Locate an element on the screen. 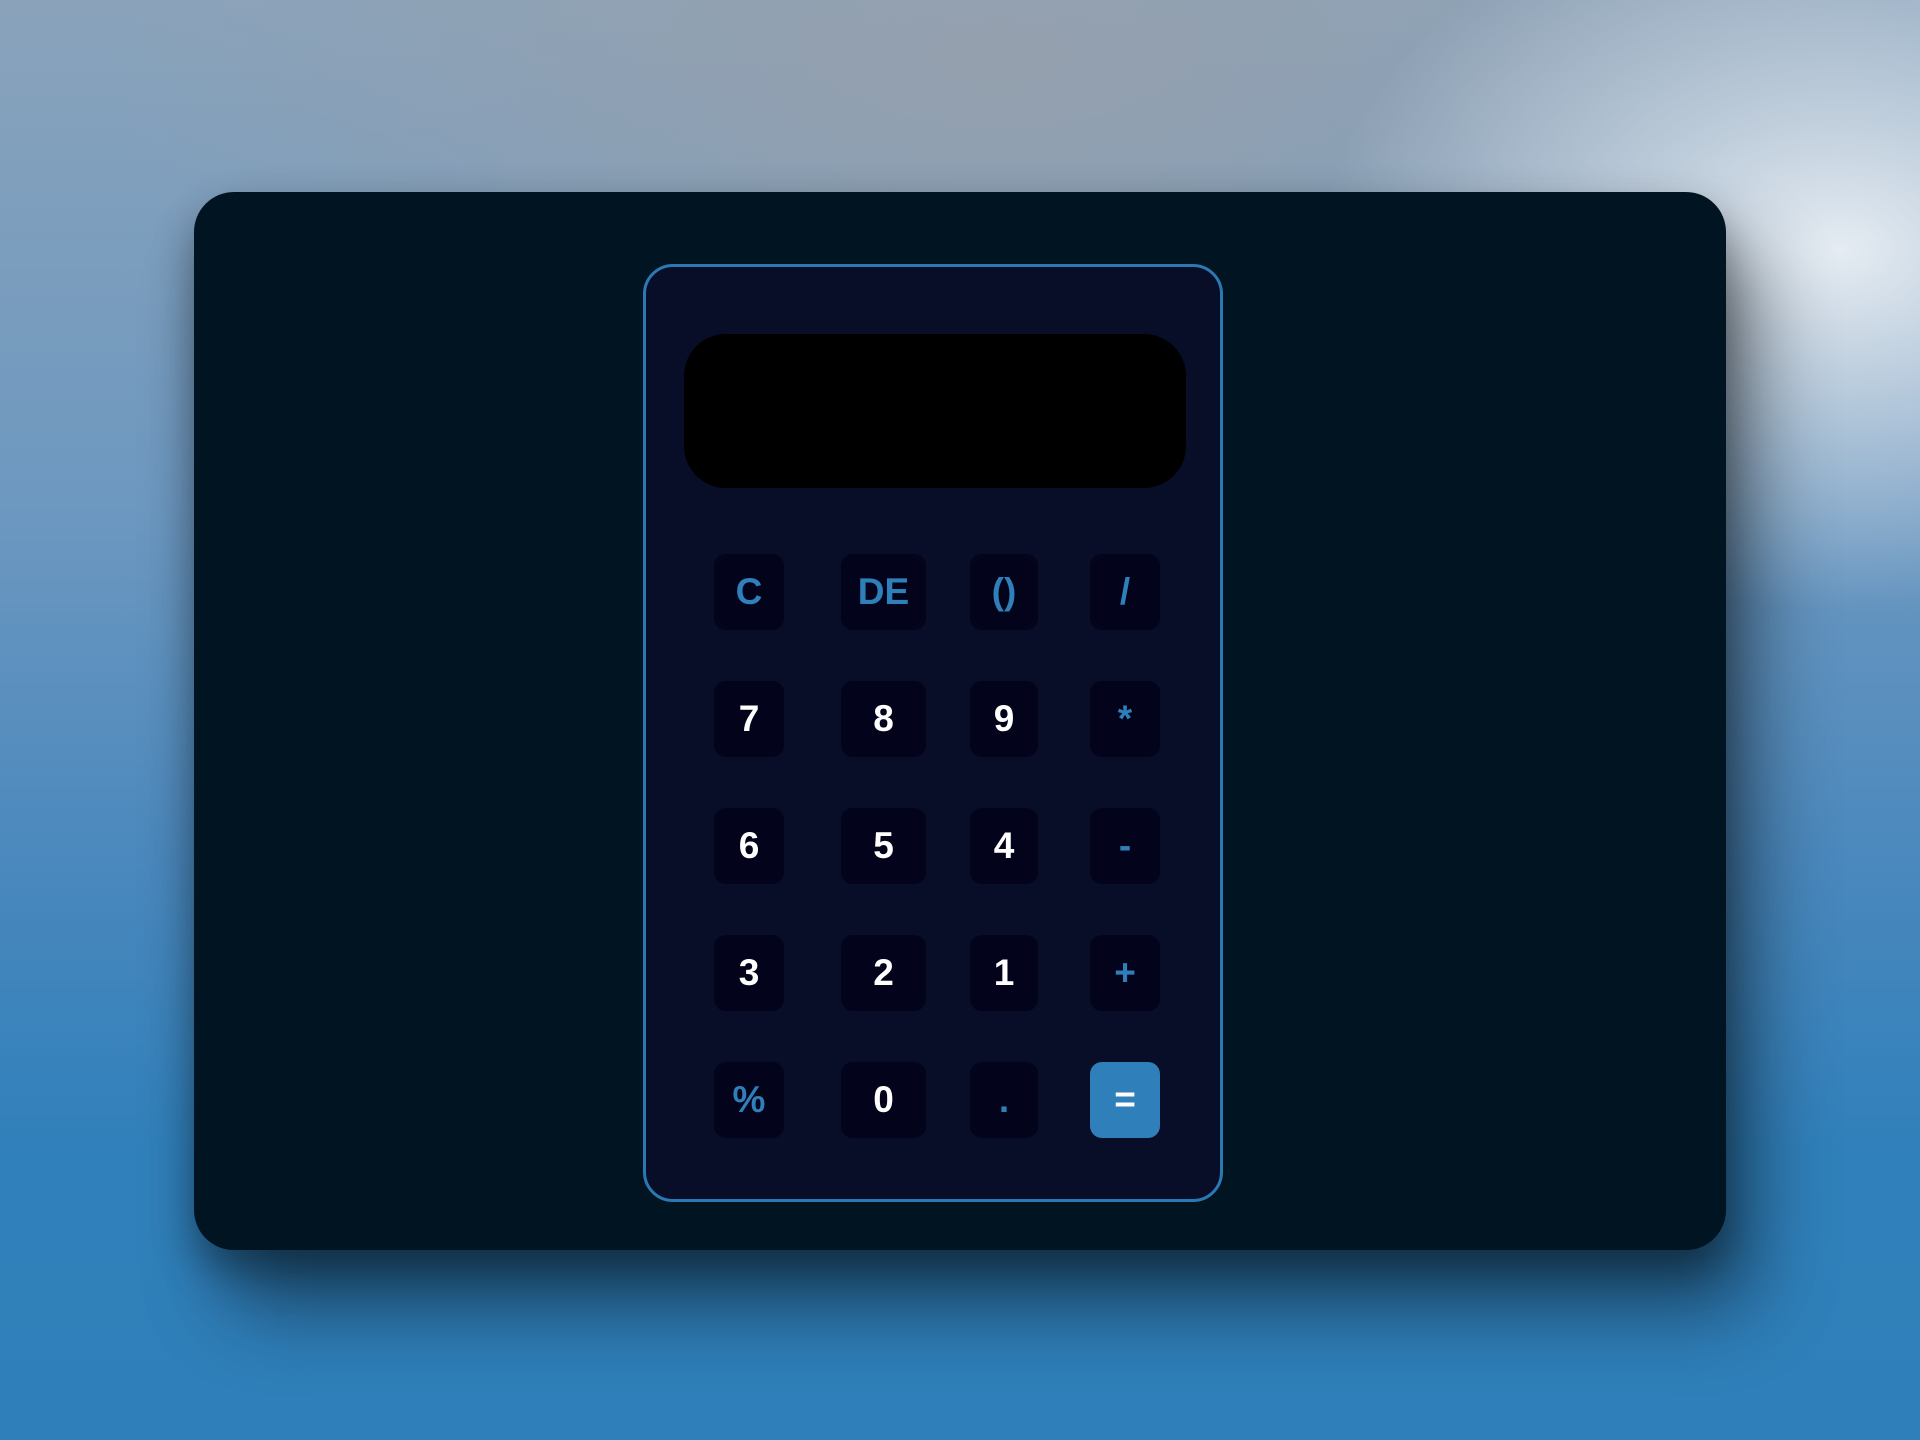 This screenshot has height=1440, width=1920. digit-4-button: 4 is located at coordinates (1004, 846).